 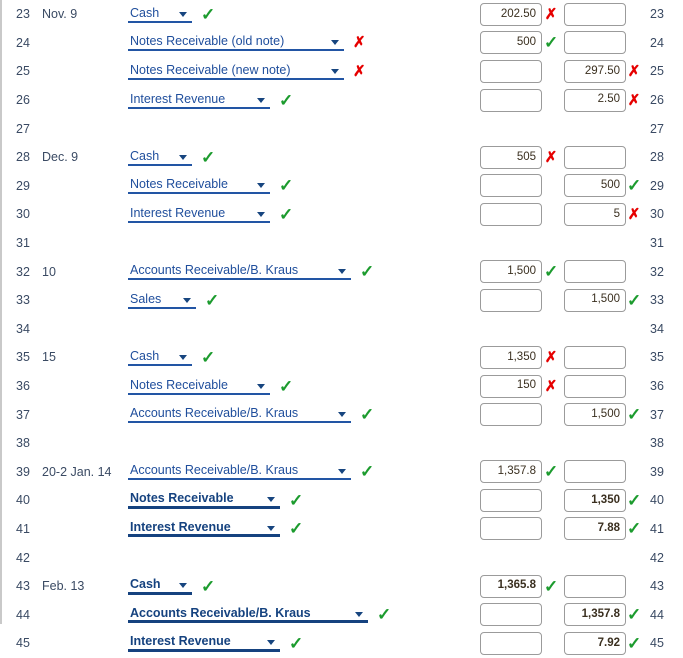 I want to click on debit-input: 505, so click(x=511, y=157).